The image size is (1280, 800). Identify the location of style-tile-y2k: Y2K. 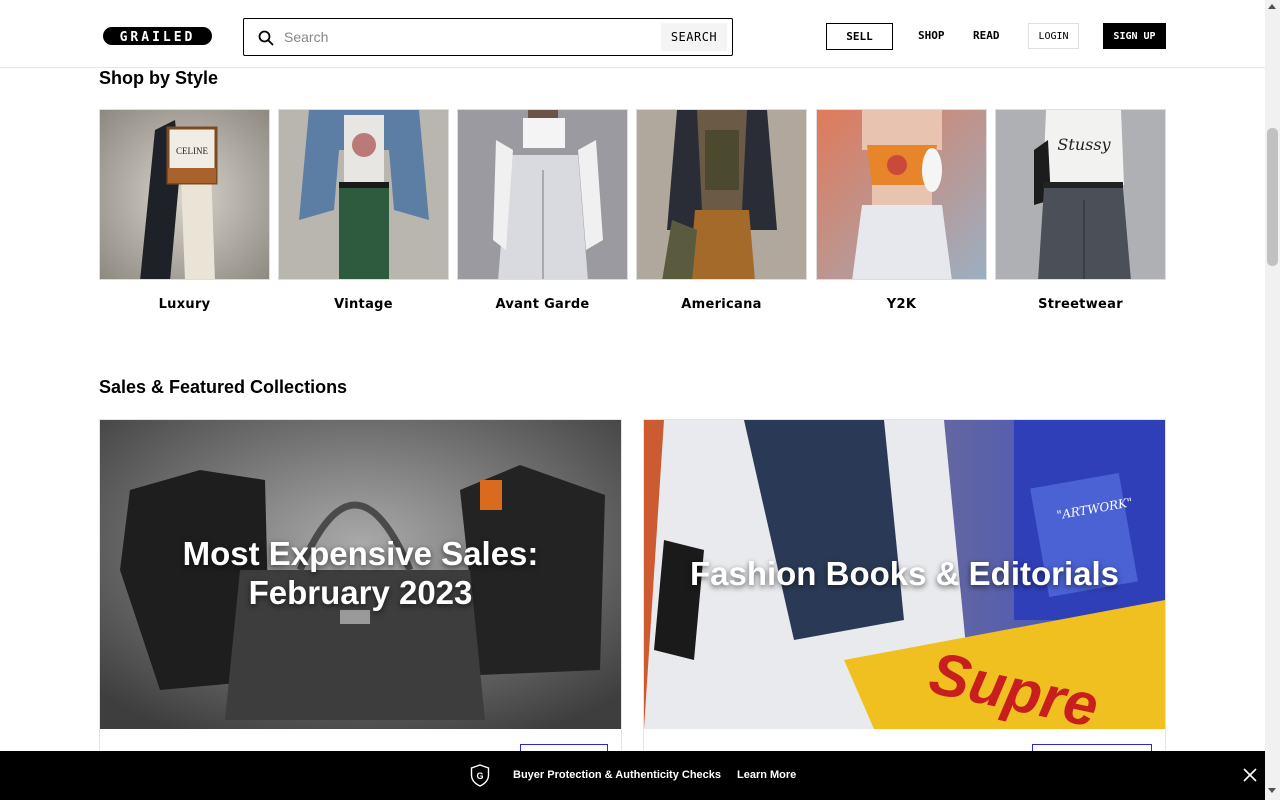
(901, 214).